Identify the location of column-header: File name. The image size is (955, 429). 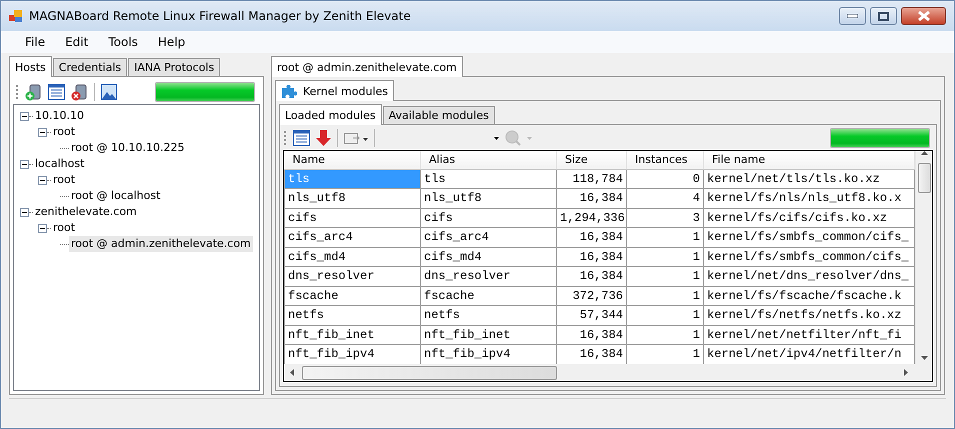
(809, 160).